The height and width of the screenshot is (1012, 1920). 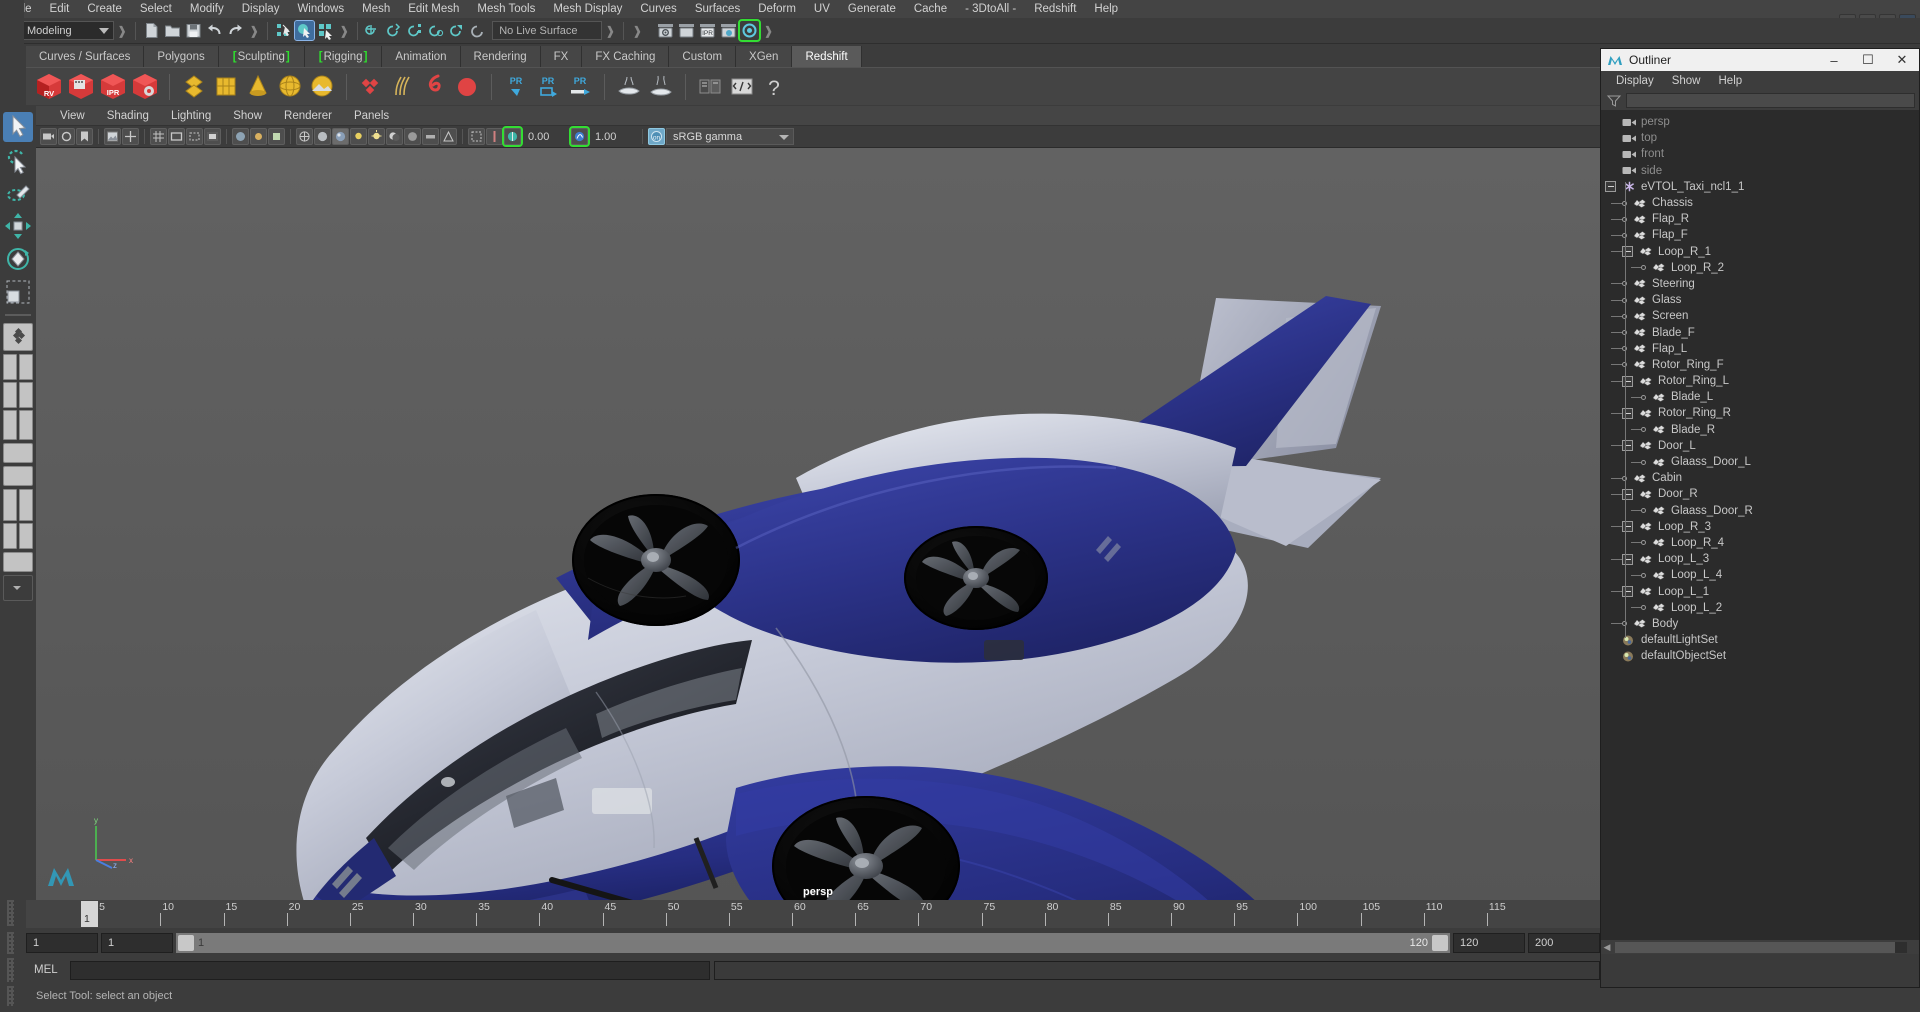 I want to click on snap-to-curve-icon, so click(x=394, y=30).